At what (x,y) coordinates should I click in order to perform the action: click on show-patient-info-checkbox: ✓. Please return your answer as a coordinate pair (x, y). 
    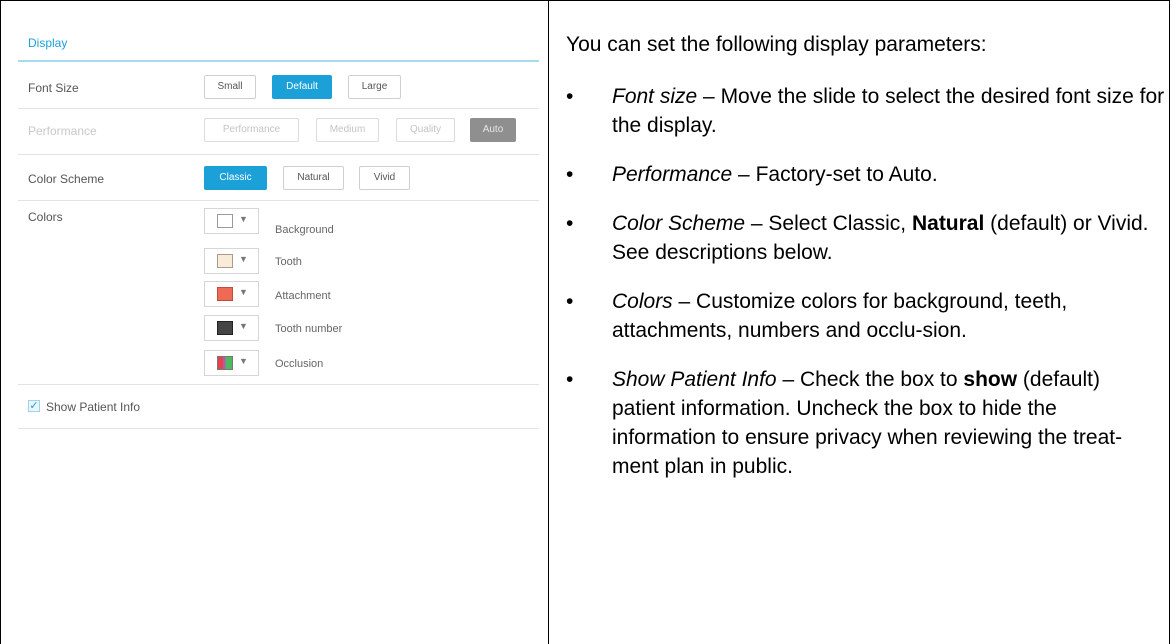
    Looking at the image, I should click on (34, 406).